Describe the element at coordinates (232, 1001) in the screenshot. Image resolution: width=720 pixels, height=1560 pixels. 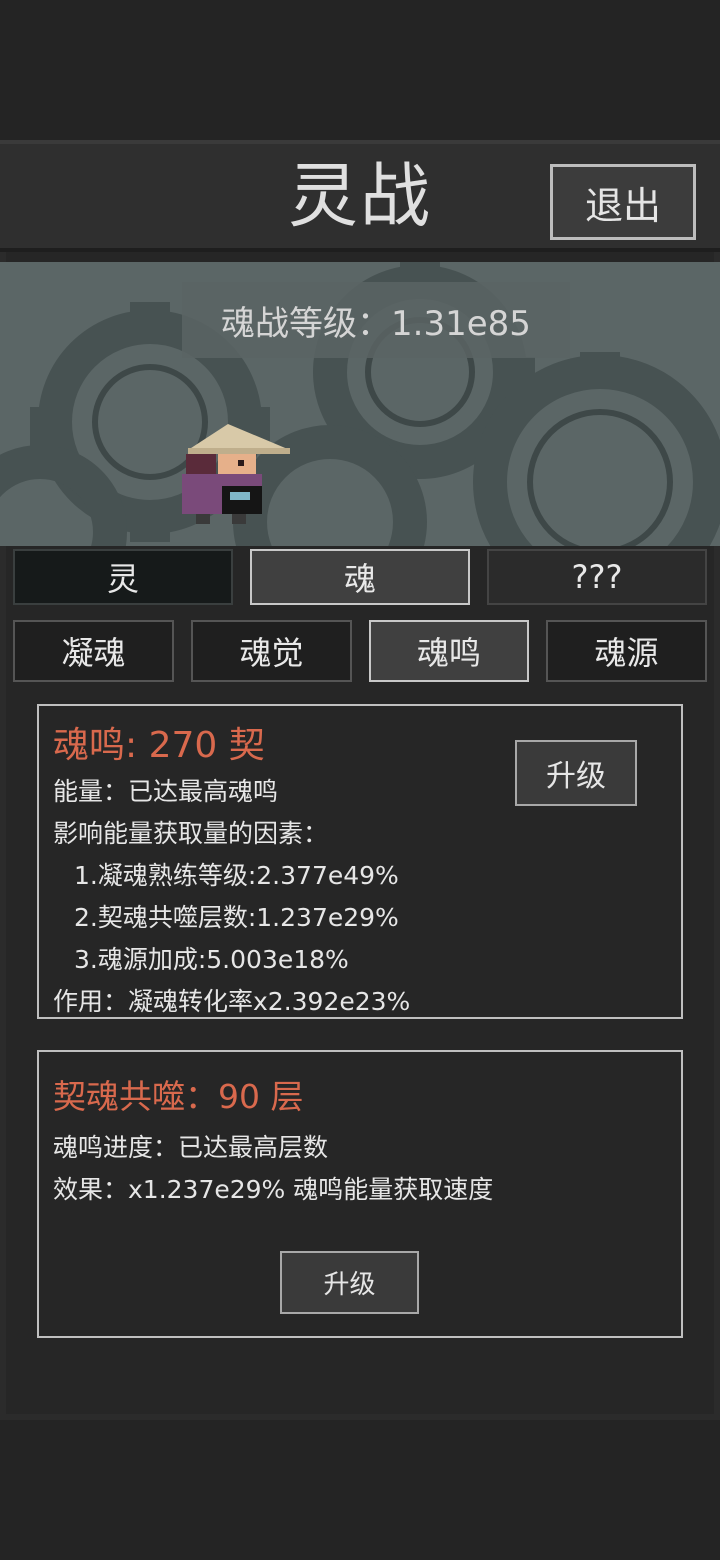
I see `resonance-effect: 作用：凝魂转化率x2.392e23%` at that location.